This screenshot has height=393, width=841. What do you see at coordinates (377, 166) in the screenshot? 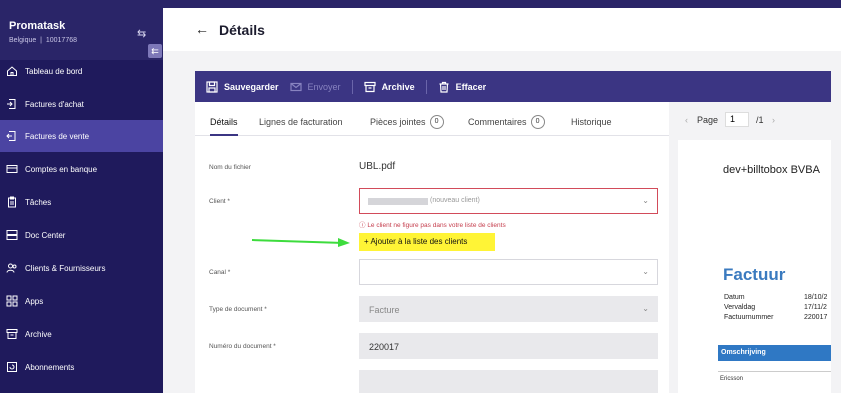
I see `filename-value: UBL.pdf` at bounding box center [377, 166].